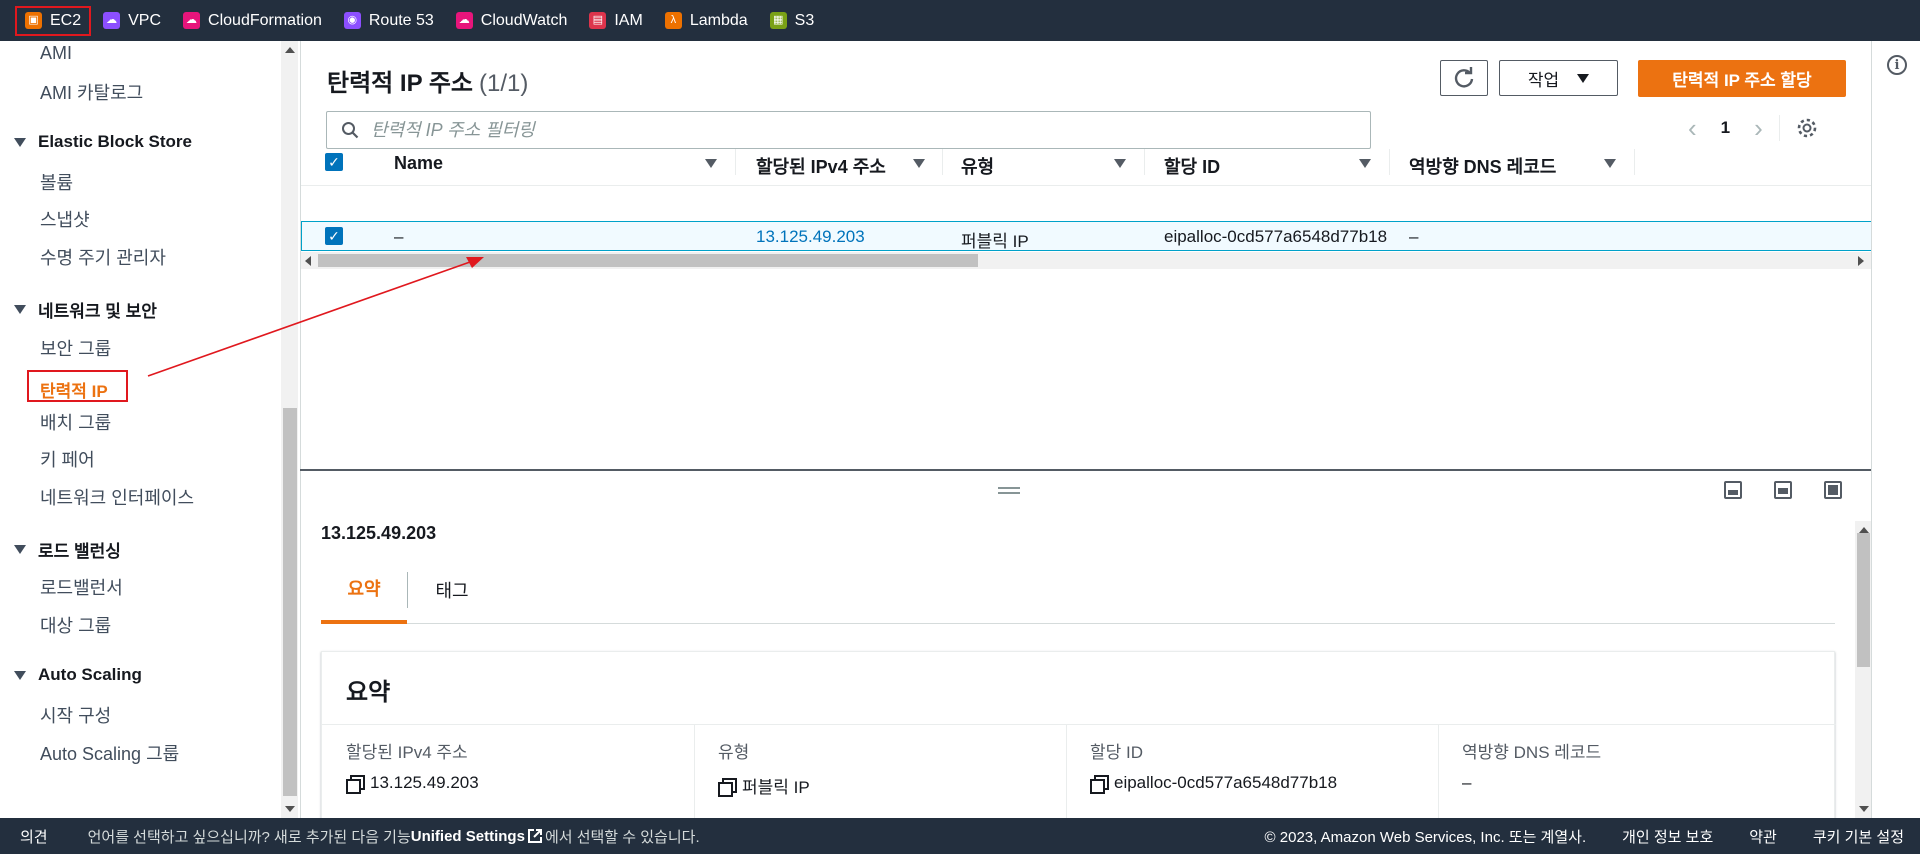 The image size is (1920, 854). I want to click on filter-input, so click(821, 130).